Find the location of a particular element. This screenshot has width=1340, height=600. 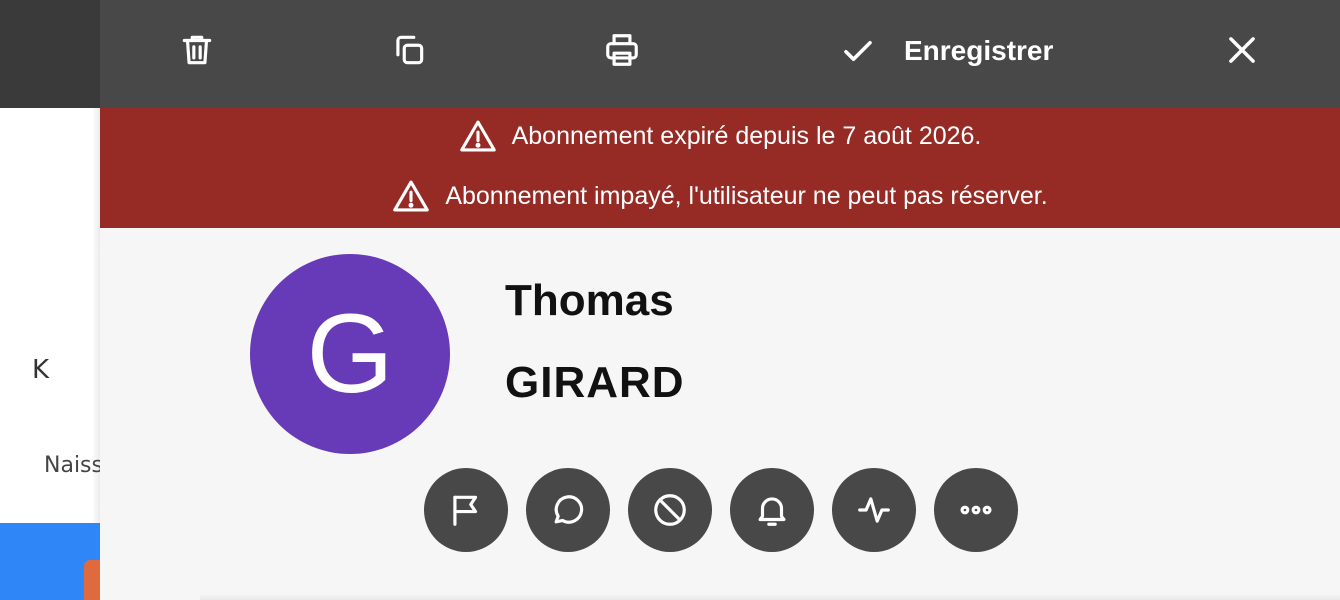

action-buttons is located at coordinates (730, 510).